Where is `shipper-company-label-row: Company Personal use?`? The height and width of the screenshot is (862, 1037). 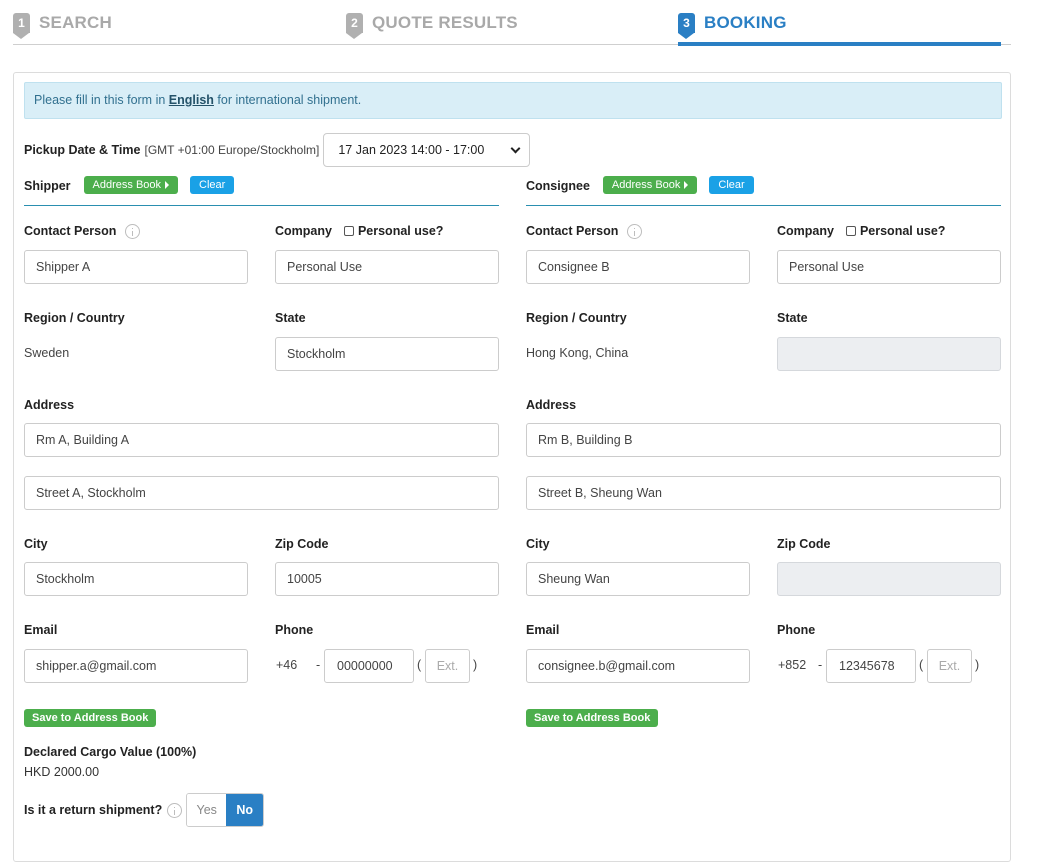
shipper-company-label-row: Company Personal use? is located at coordinates (359, 231).